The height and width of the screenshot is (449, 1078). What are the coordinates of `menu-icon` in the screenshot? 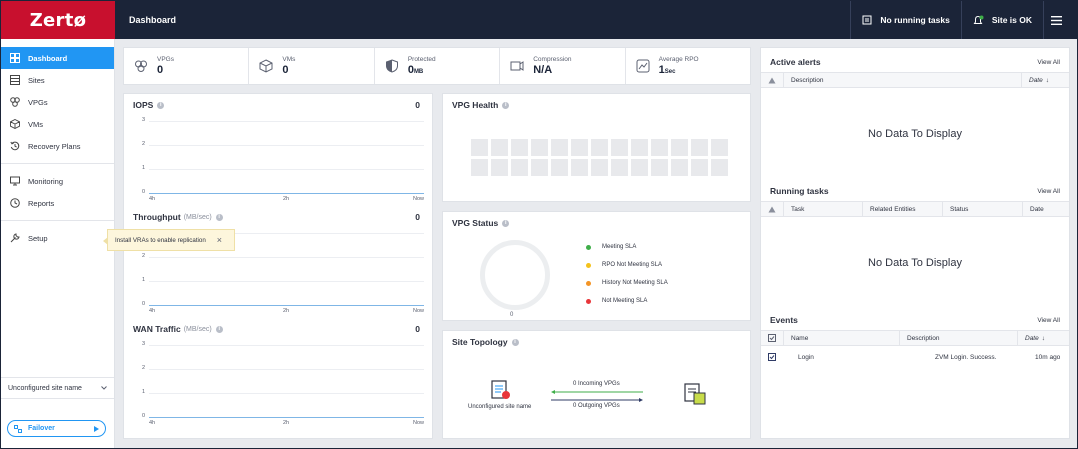 It's located at (1056, 20).